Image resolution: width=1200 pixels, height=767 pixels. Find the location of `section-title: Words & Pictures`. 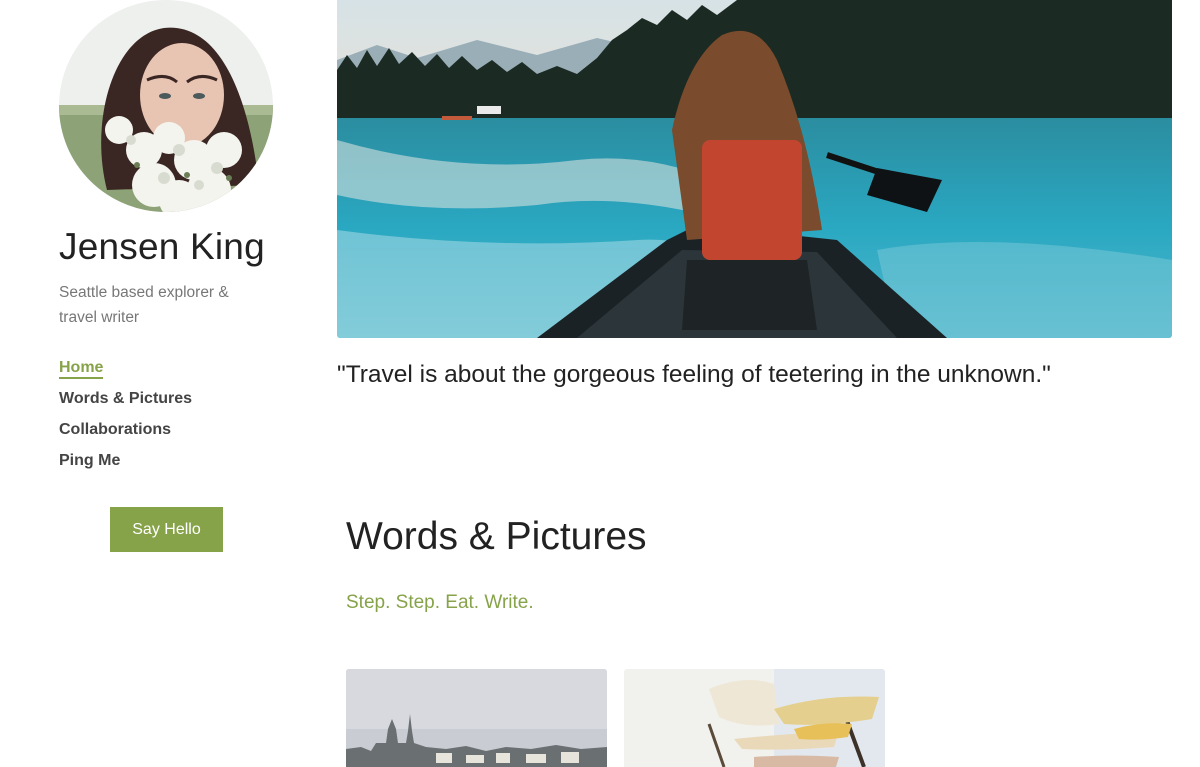

section-title: Words & Pictures is located at coordinates (496, 536).